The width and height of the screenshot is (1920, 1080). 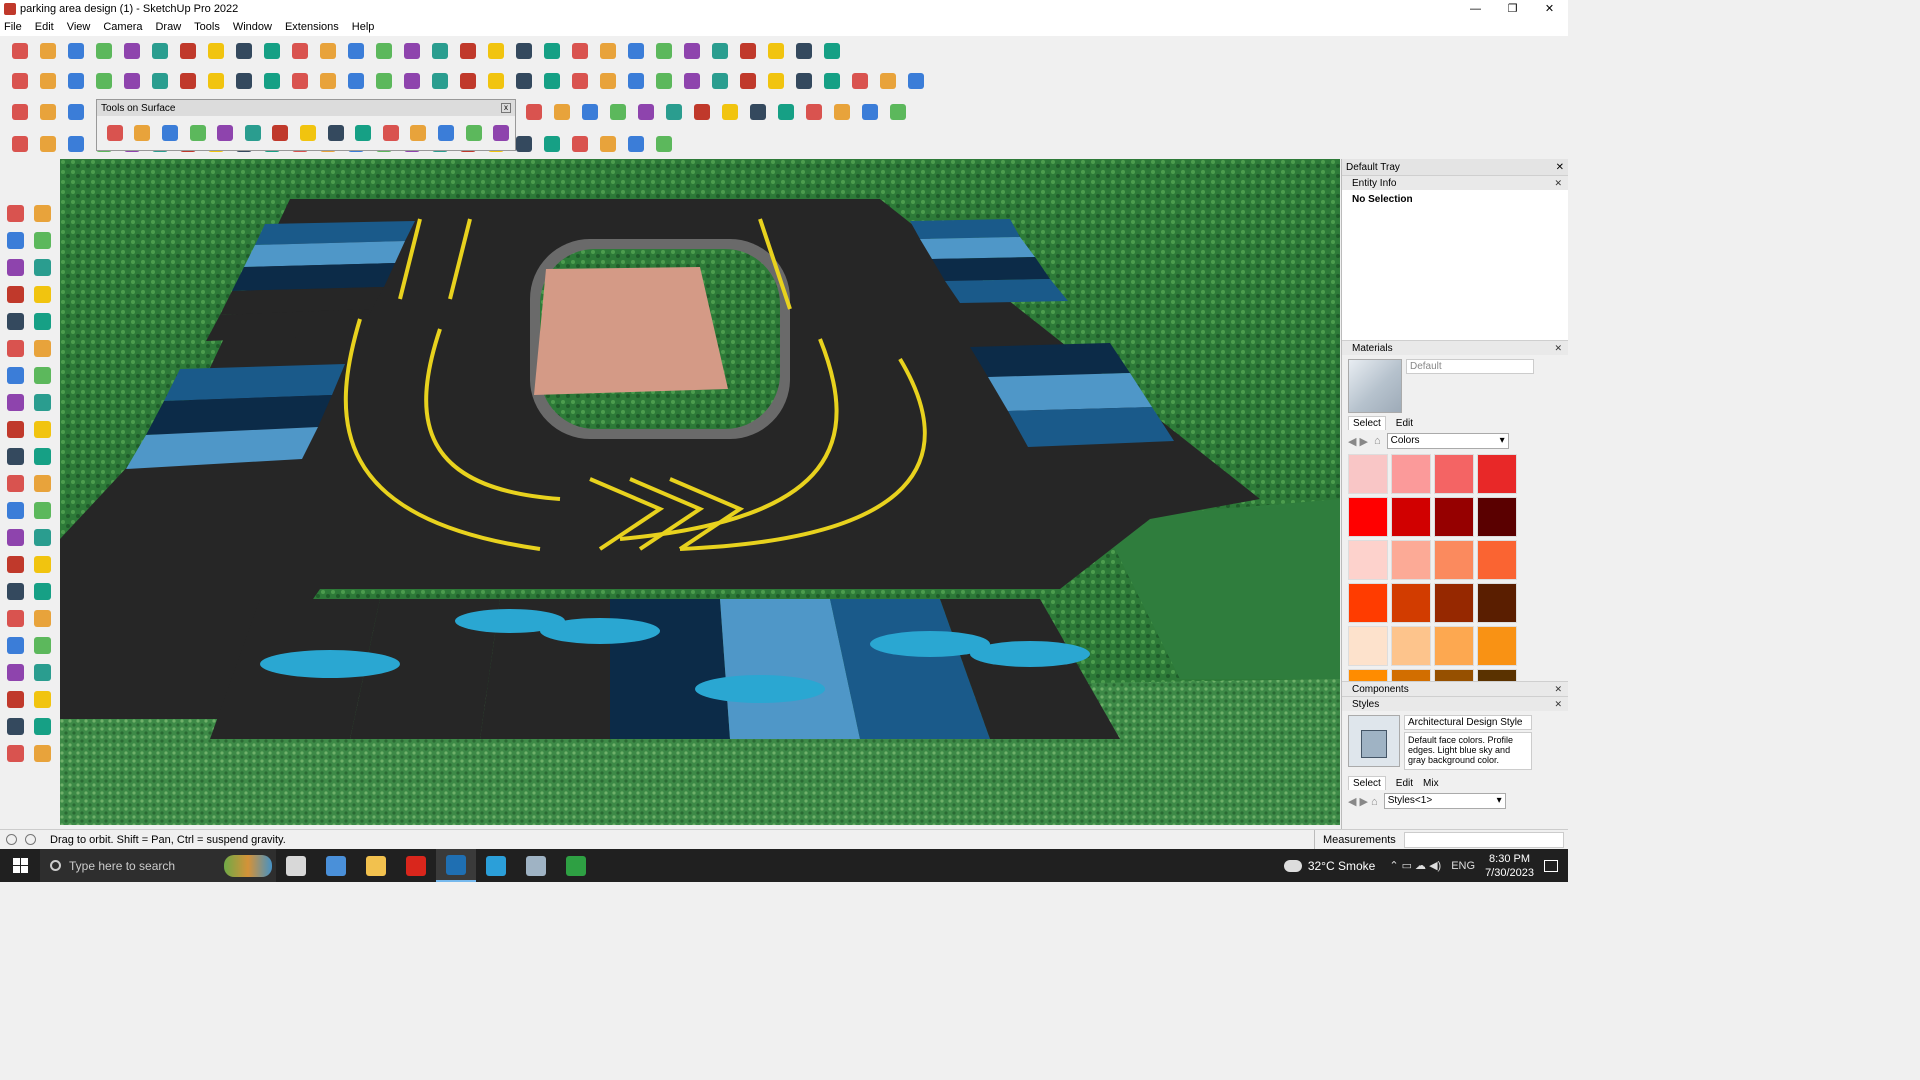 I want to click on select-arrow-icon, so click(x=15, y=213).